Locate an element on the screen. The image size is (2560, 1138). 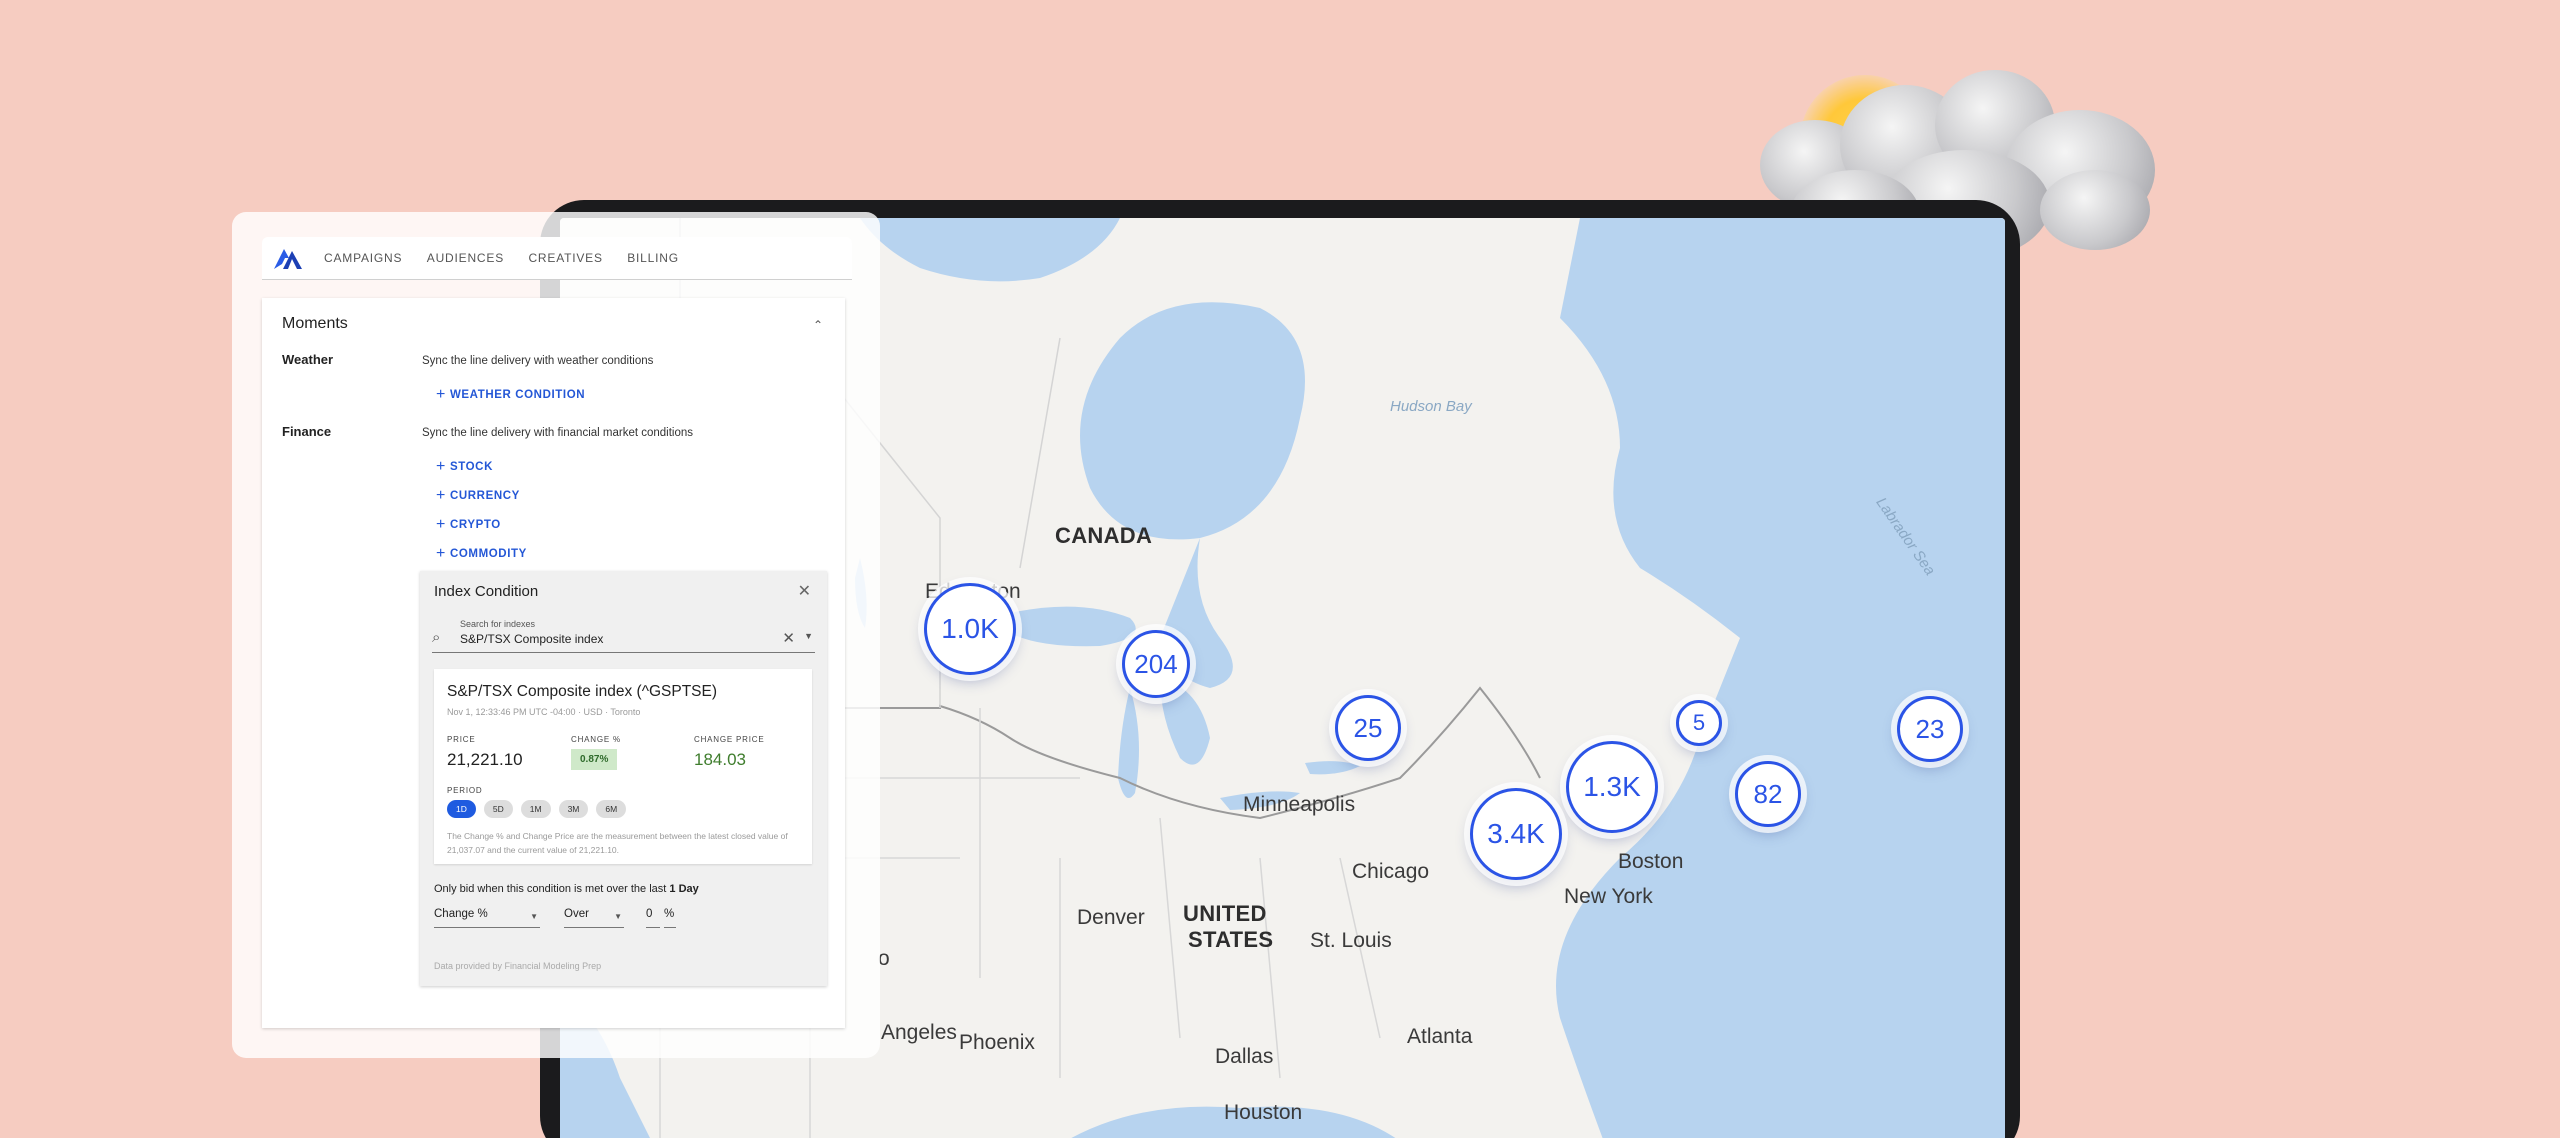
phoenix-label: Phoenix is located at coordinates (997, 1042).